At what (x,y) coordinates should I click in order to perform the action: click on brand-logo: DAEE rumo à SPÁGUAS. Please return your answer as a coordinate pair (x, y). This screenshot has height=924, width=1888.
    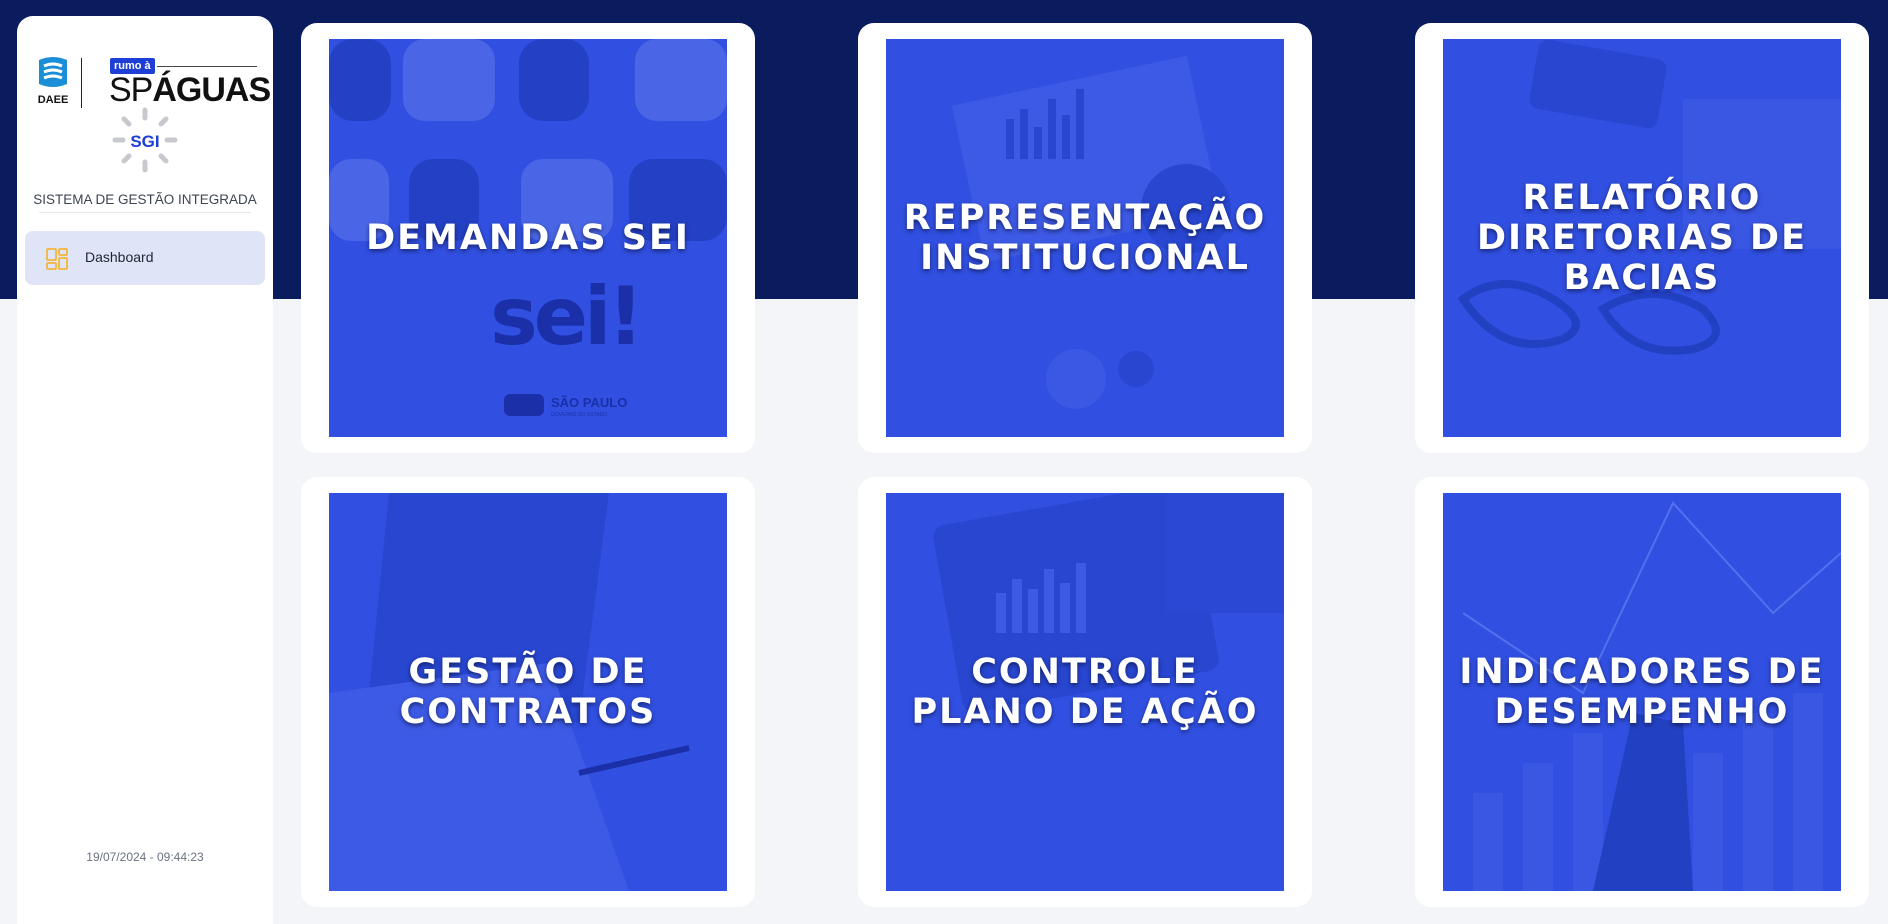
    Looking at the image, I should click on (153, 75).